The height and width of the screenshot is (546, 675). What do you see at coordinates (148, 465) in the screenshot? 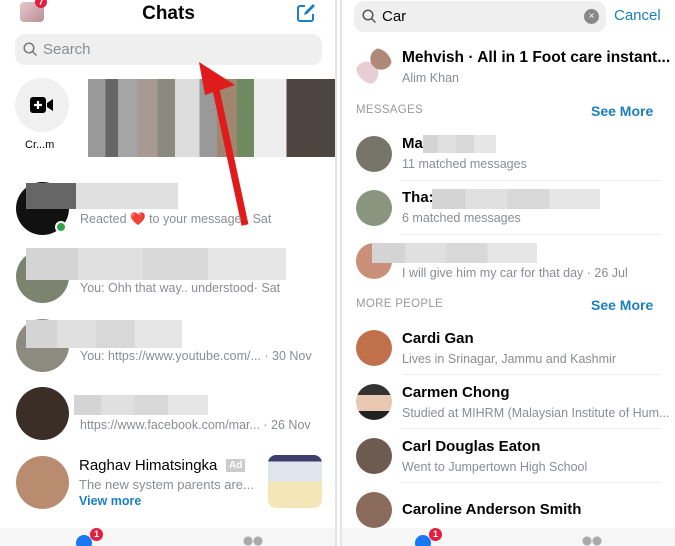
I see `ad-name: Raghav Himatsingka` at bounding box center [148, 465].